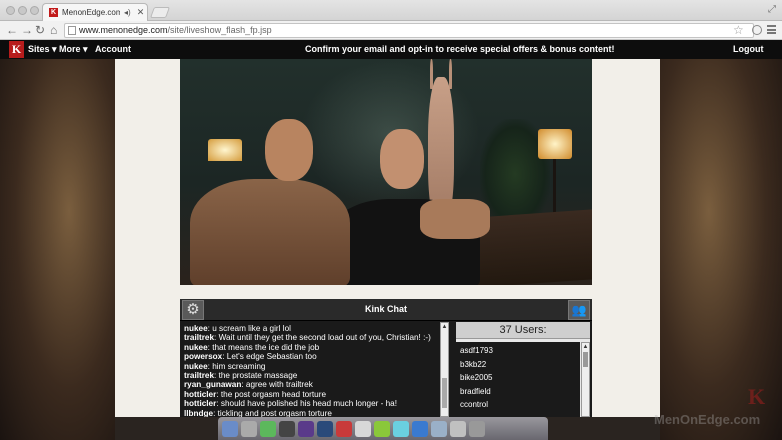 Image resolution: width=782 pixels, height=440 pixels. I want to click on calendar-icon, so click(344, 428).